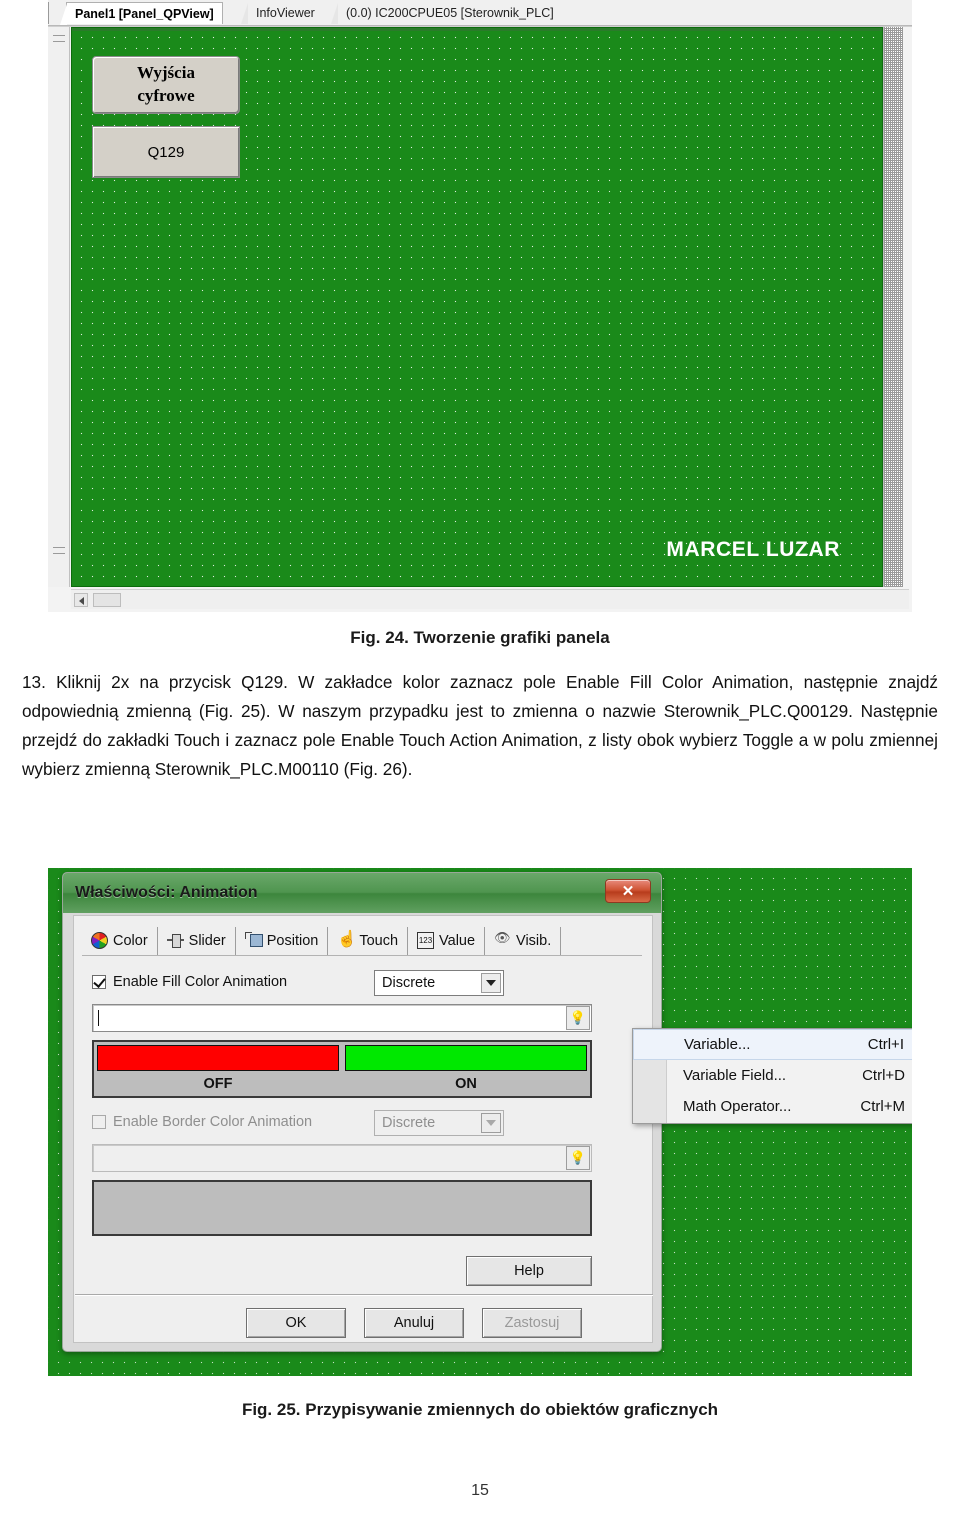 The width and height of the screenshot is (960, 1524). Describe the element at coordinates (130, 940) in the screenshot. I see `tab-color-label: Color` at that location.